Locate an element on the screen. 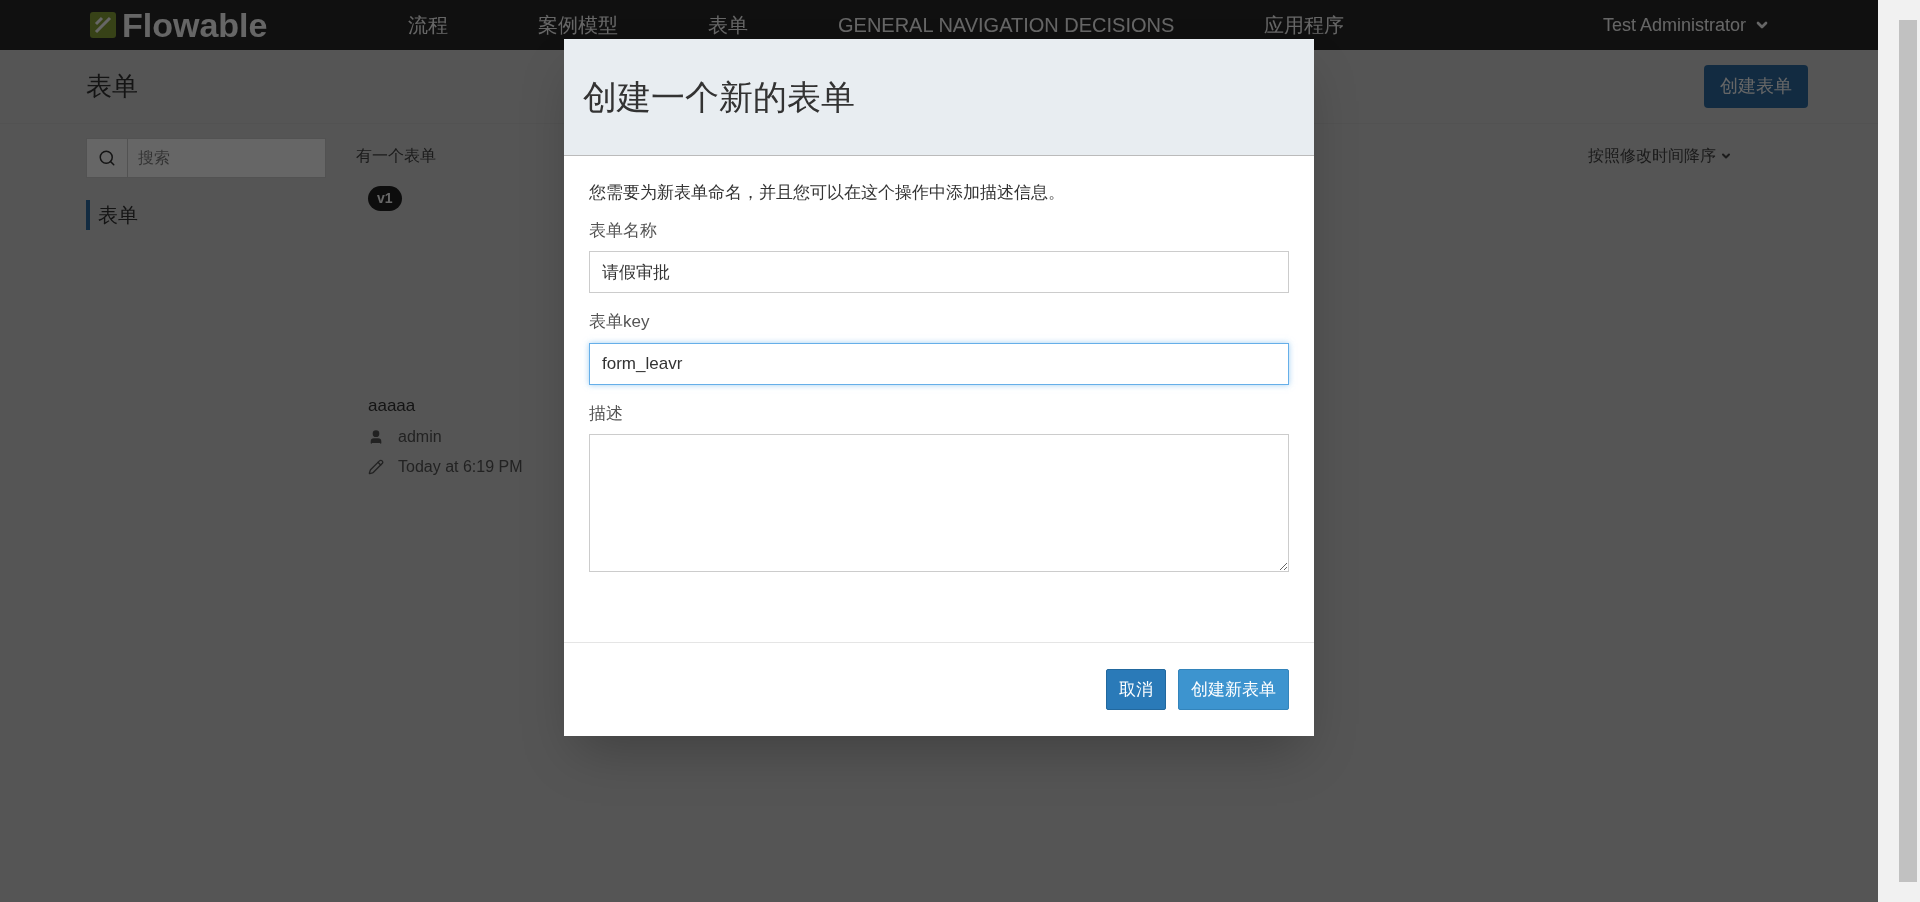 The width and height of the screenshot is (1920, 902). modal-button: 取消 is located at coordinates (1136, 689).